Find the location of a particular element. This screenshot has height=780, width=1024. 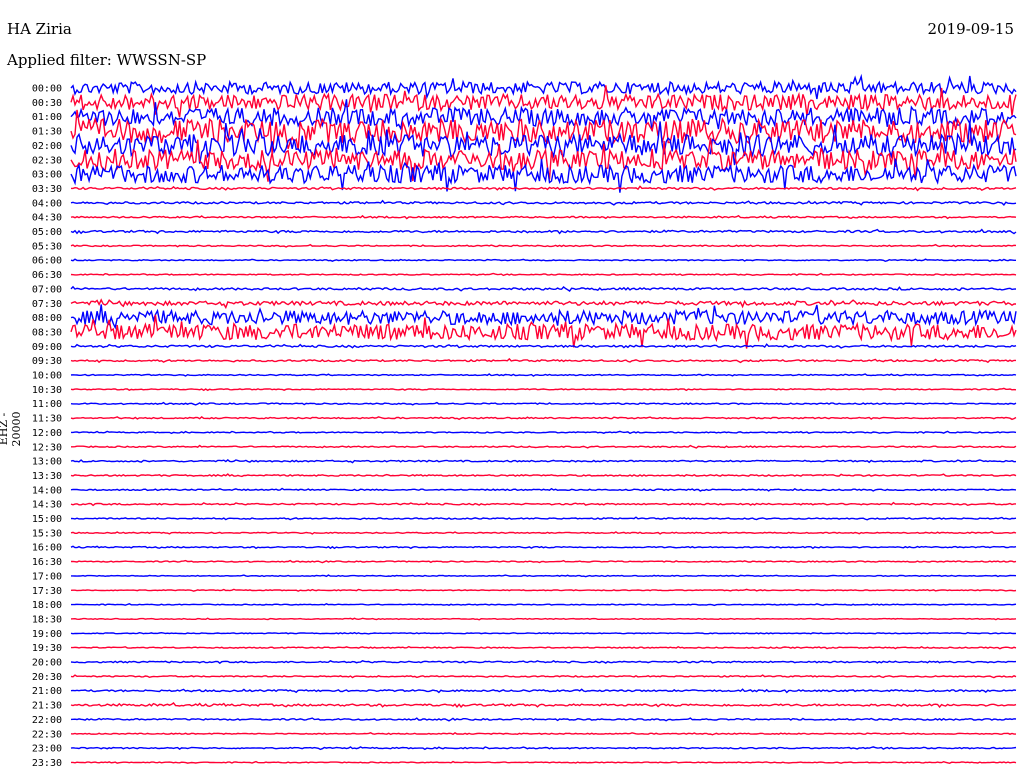

row-label: 01:30 is located at coordinates (47, 132).